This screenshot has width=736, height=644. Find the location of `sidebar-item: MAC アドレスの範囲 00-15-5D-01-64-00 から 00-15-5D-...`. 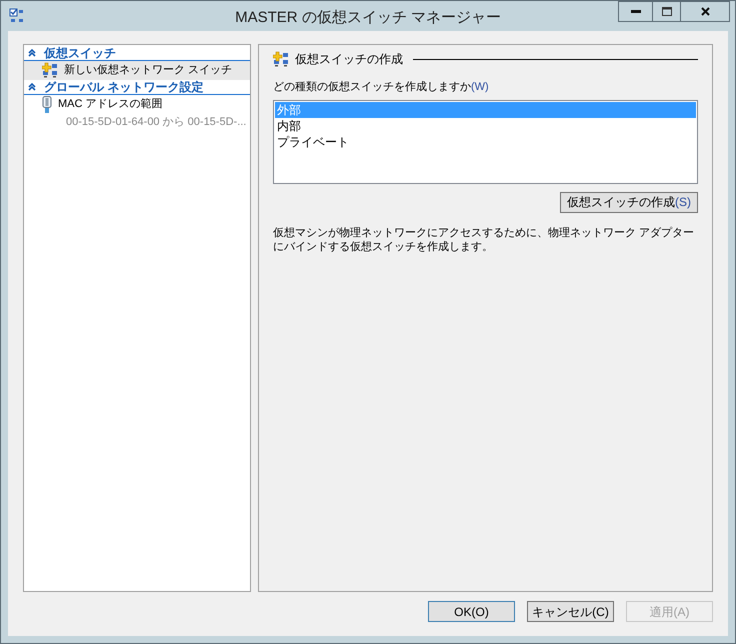

sidebar-item: MAC アドレスの範囲 00-15-5D-01-64-00 から 00-15-5D-... is located at coordinates (137, 112).